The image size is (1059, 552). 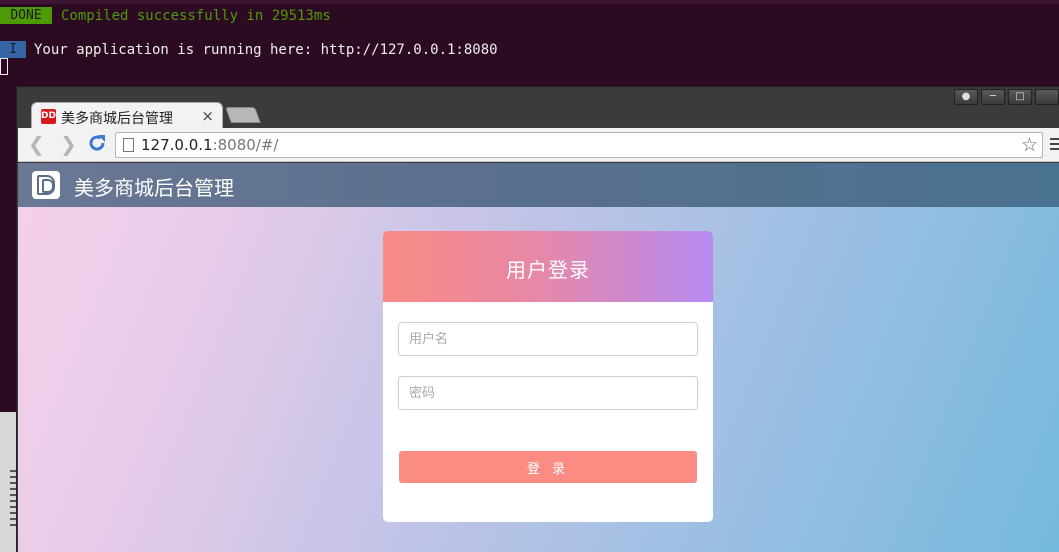 I want to click on url-text: 127.0.0.1:8080/#/, so click(x=209, y=145).